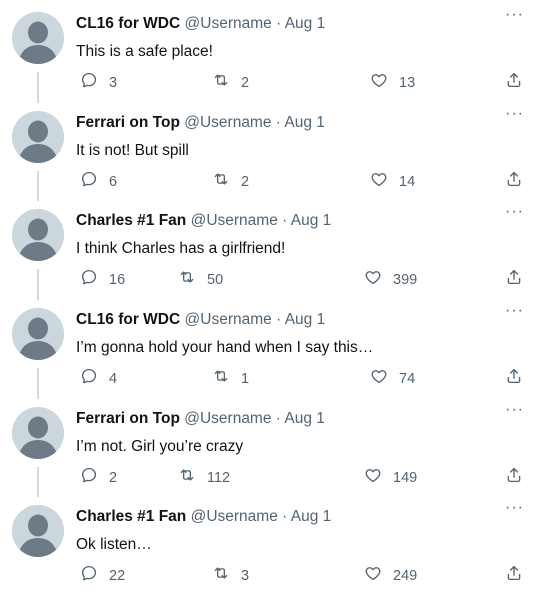 The image size is (540, 600). I want to click on like-button: 249, so click(390, 575).